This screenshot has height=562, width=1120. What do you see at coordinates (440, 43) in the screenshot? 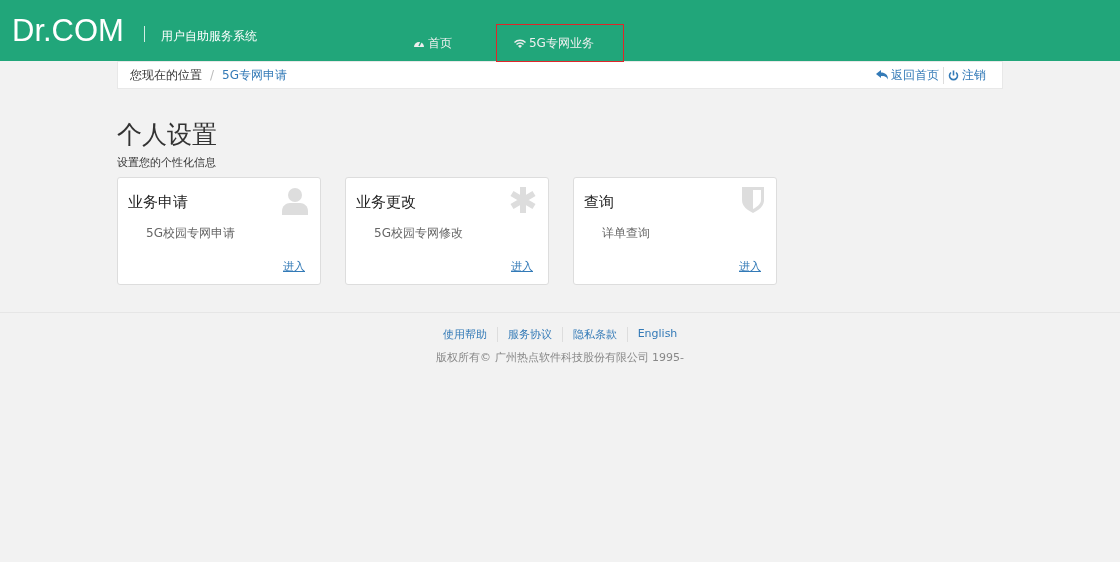
I see `nav-link: 首页` at bounding box center [440, 43].